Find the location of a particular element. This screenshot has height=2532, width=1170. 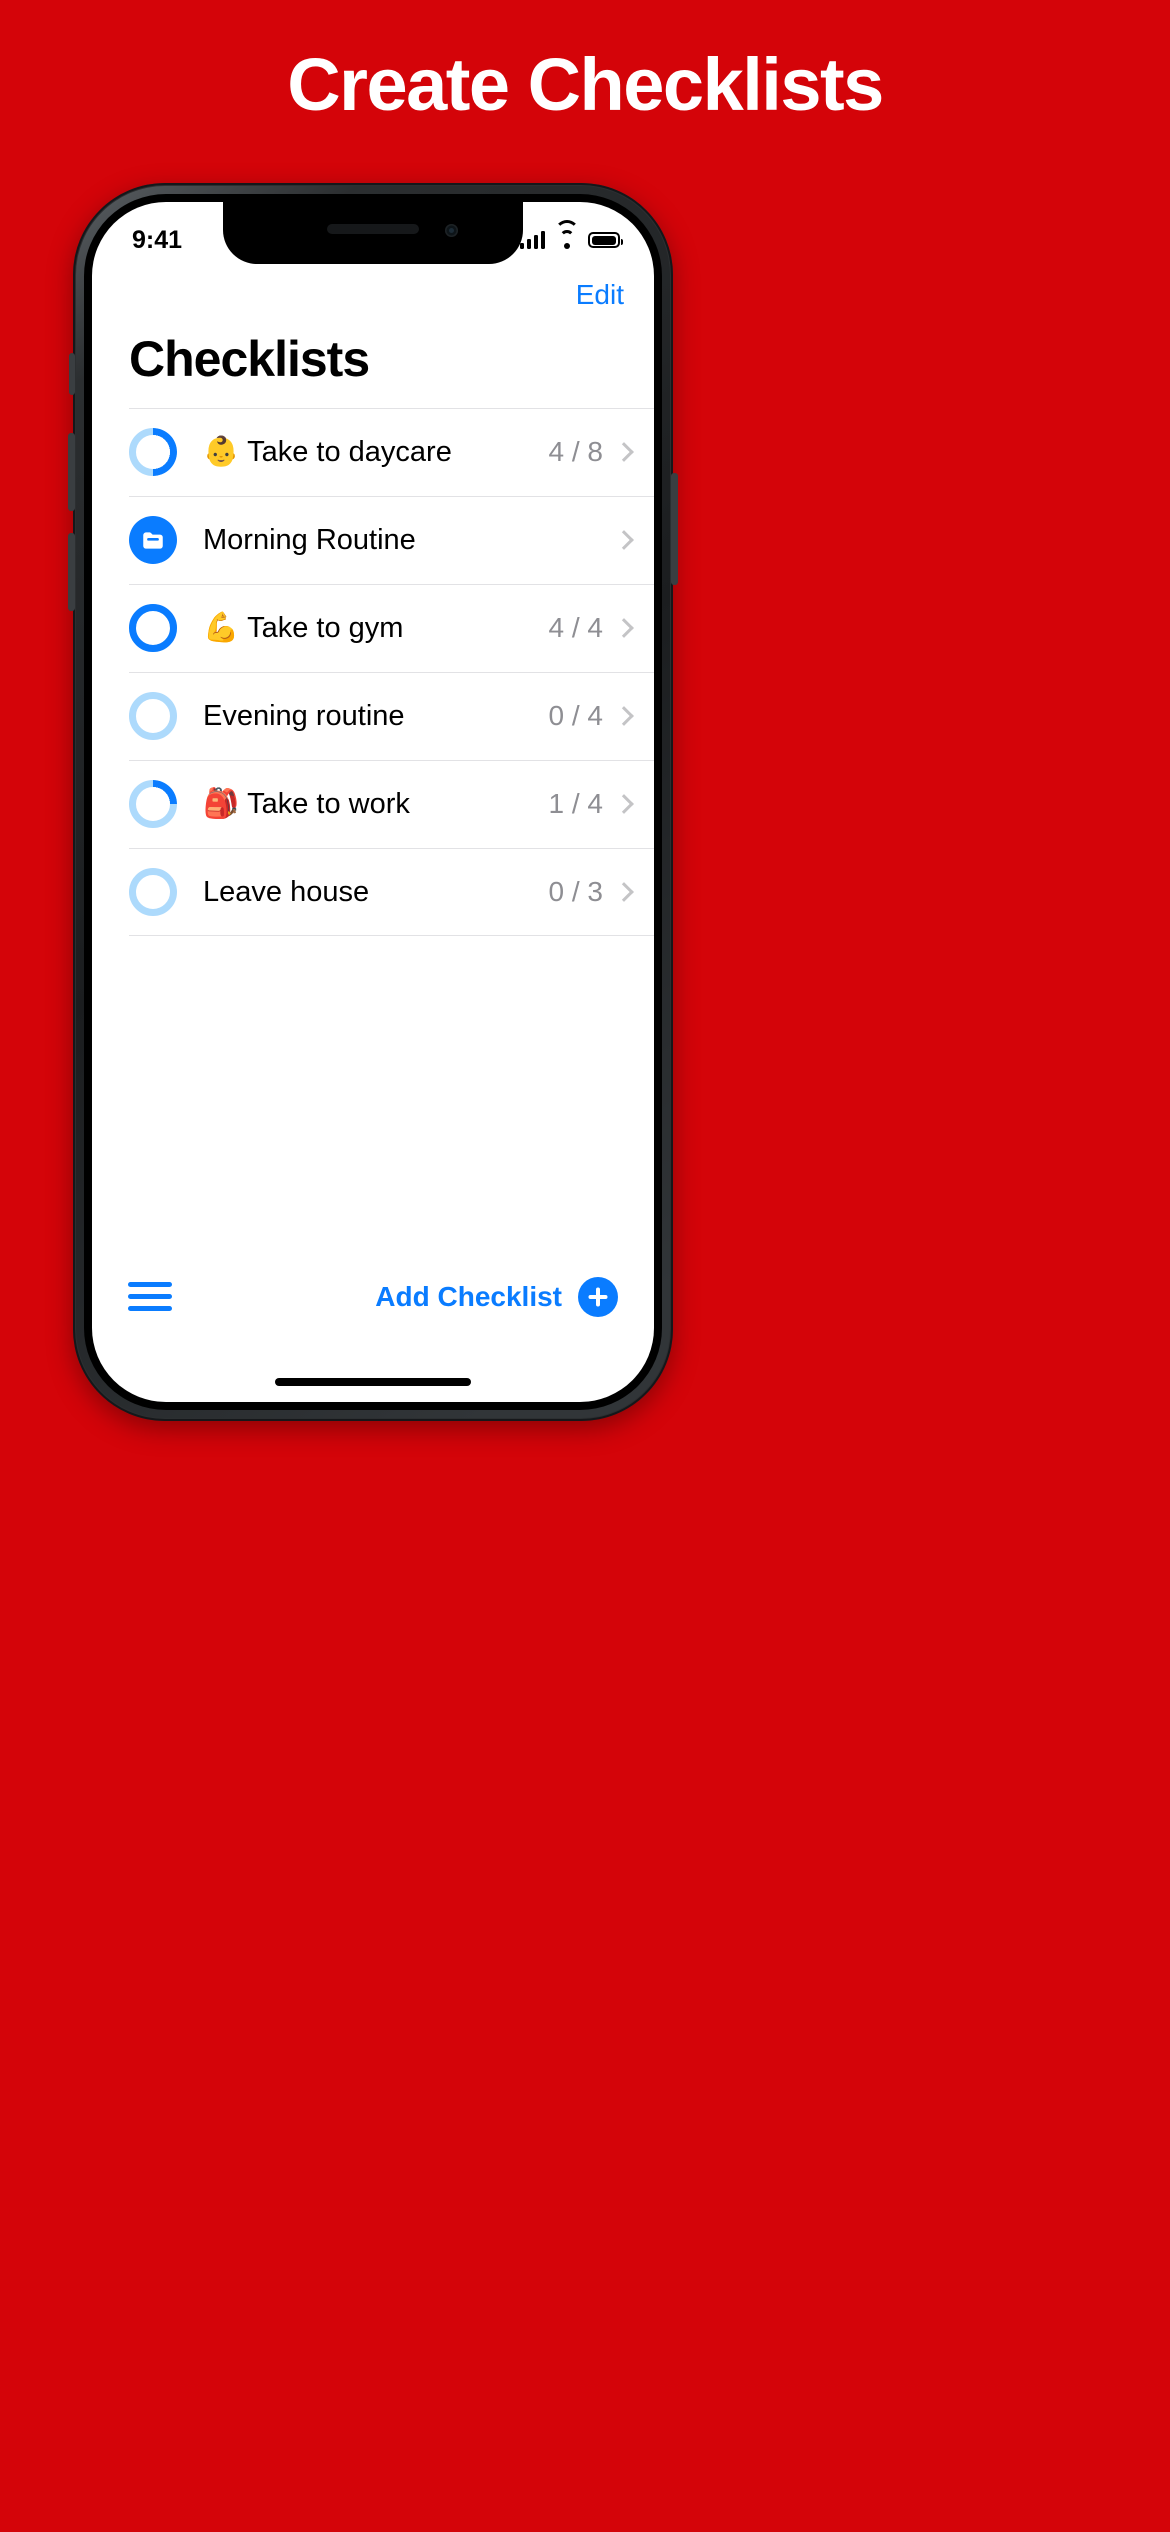

row-label: Evening routine is located at coordinates (304, 715).